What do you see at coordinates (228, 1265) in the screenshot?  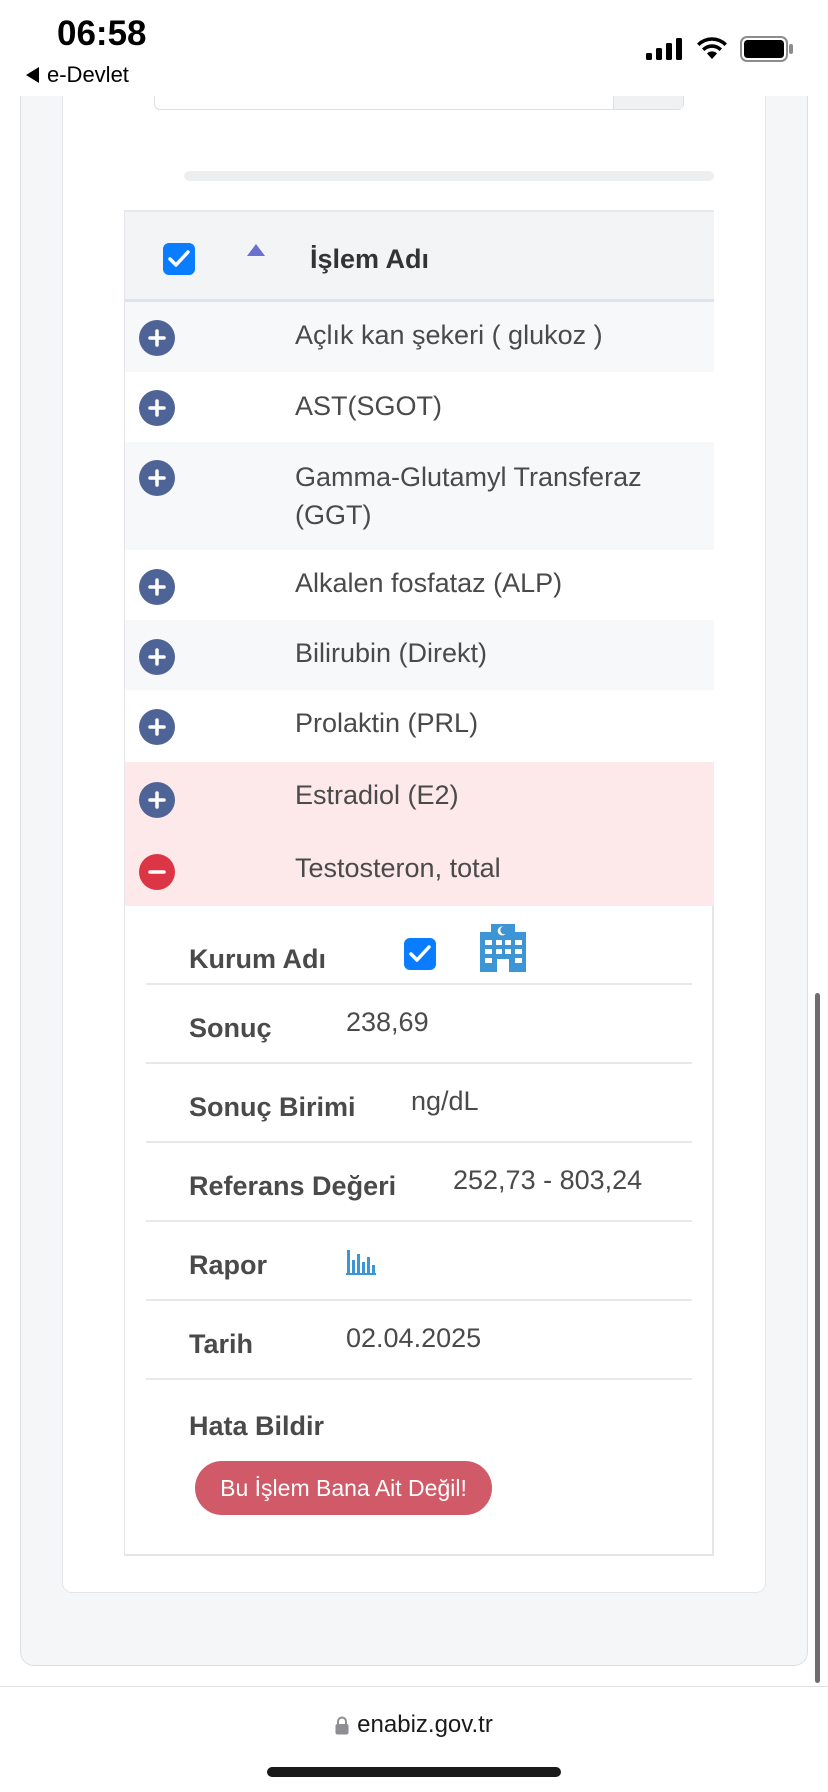 I see `rapor-label: Rapor` at bounding box center [228, 1265].